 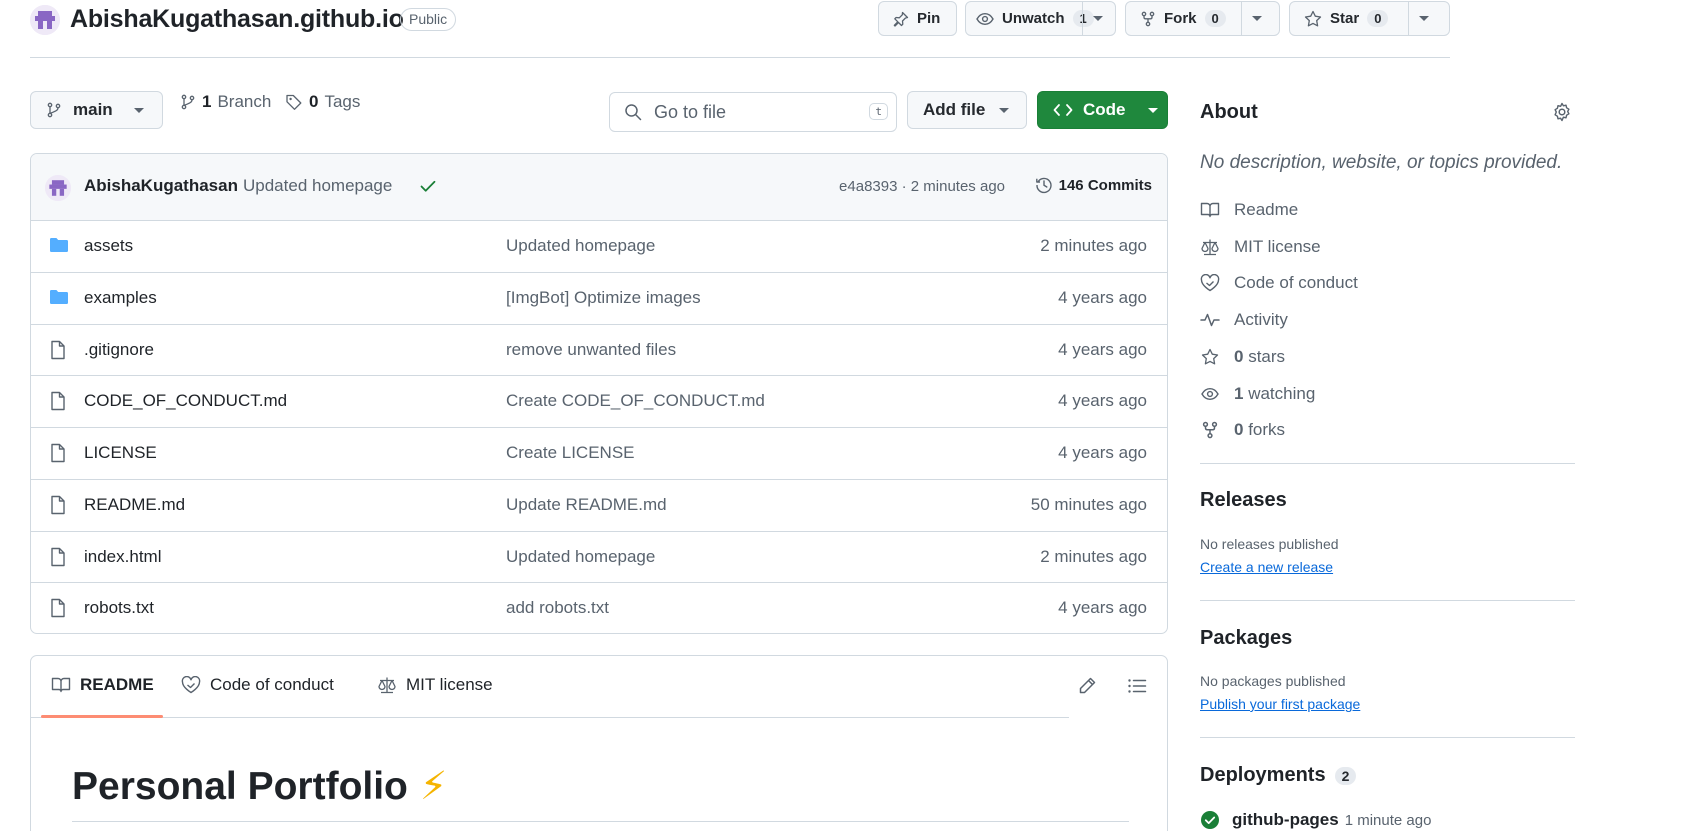 What do you see at coordinates (387, 685) in the screenshot?
I see `law-icon` at bounding box center [387, 685].